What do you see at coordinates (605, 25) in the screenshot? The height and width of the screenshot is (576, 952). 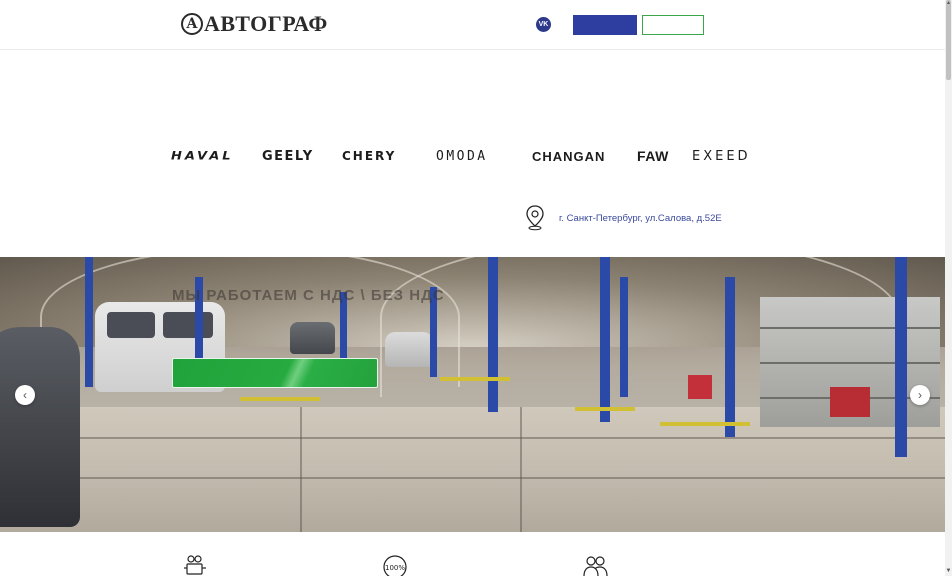 I see `header-primary-button` at bounding box center [605, 25].